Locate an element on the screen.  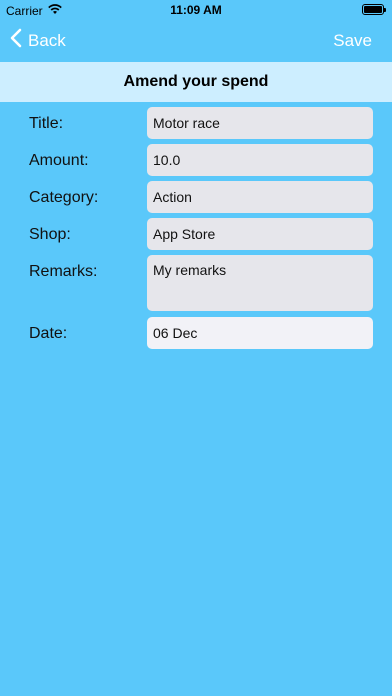
page-title: Amend your spend is located at coordinates (196, 82).